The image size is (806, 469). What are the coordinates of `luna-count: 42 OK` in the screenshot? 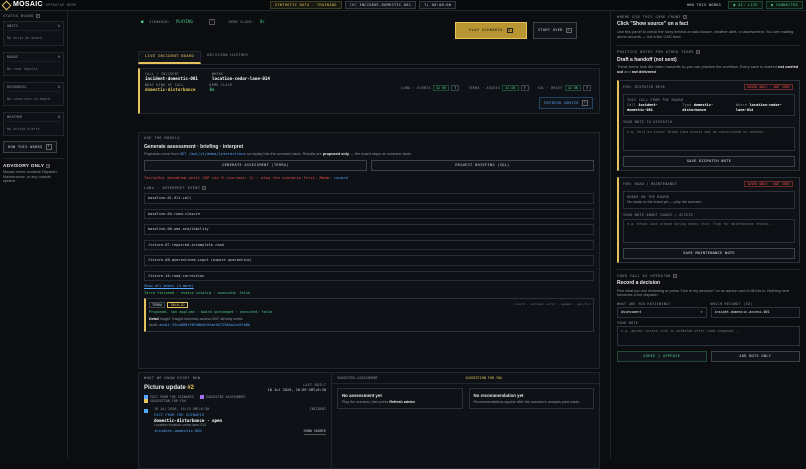 It's located at (441, 88).